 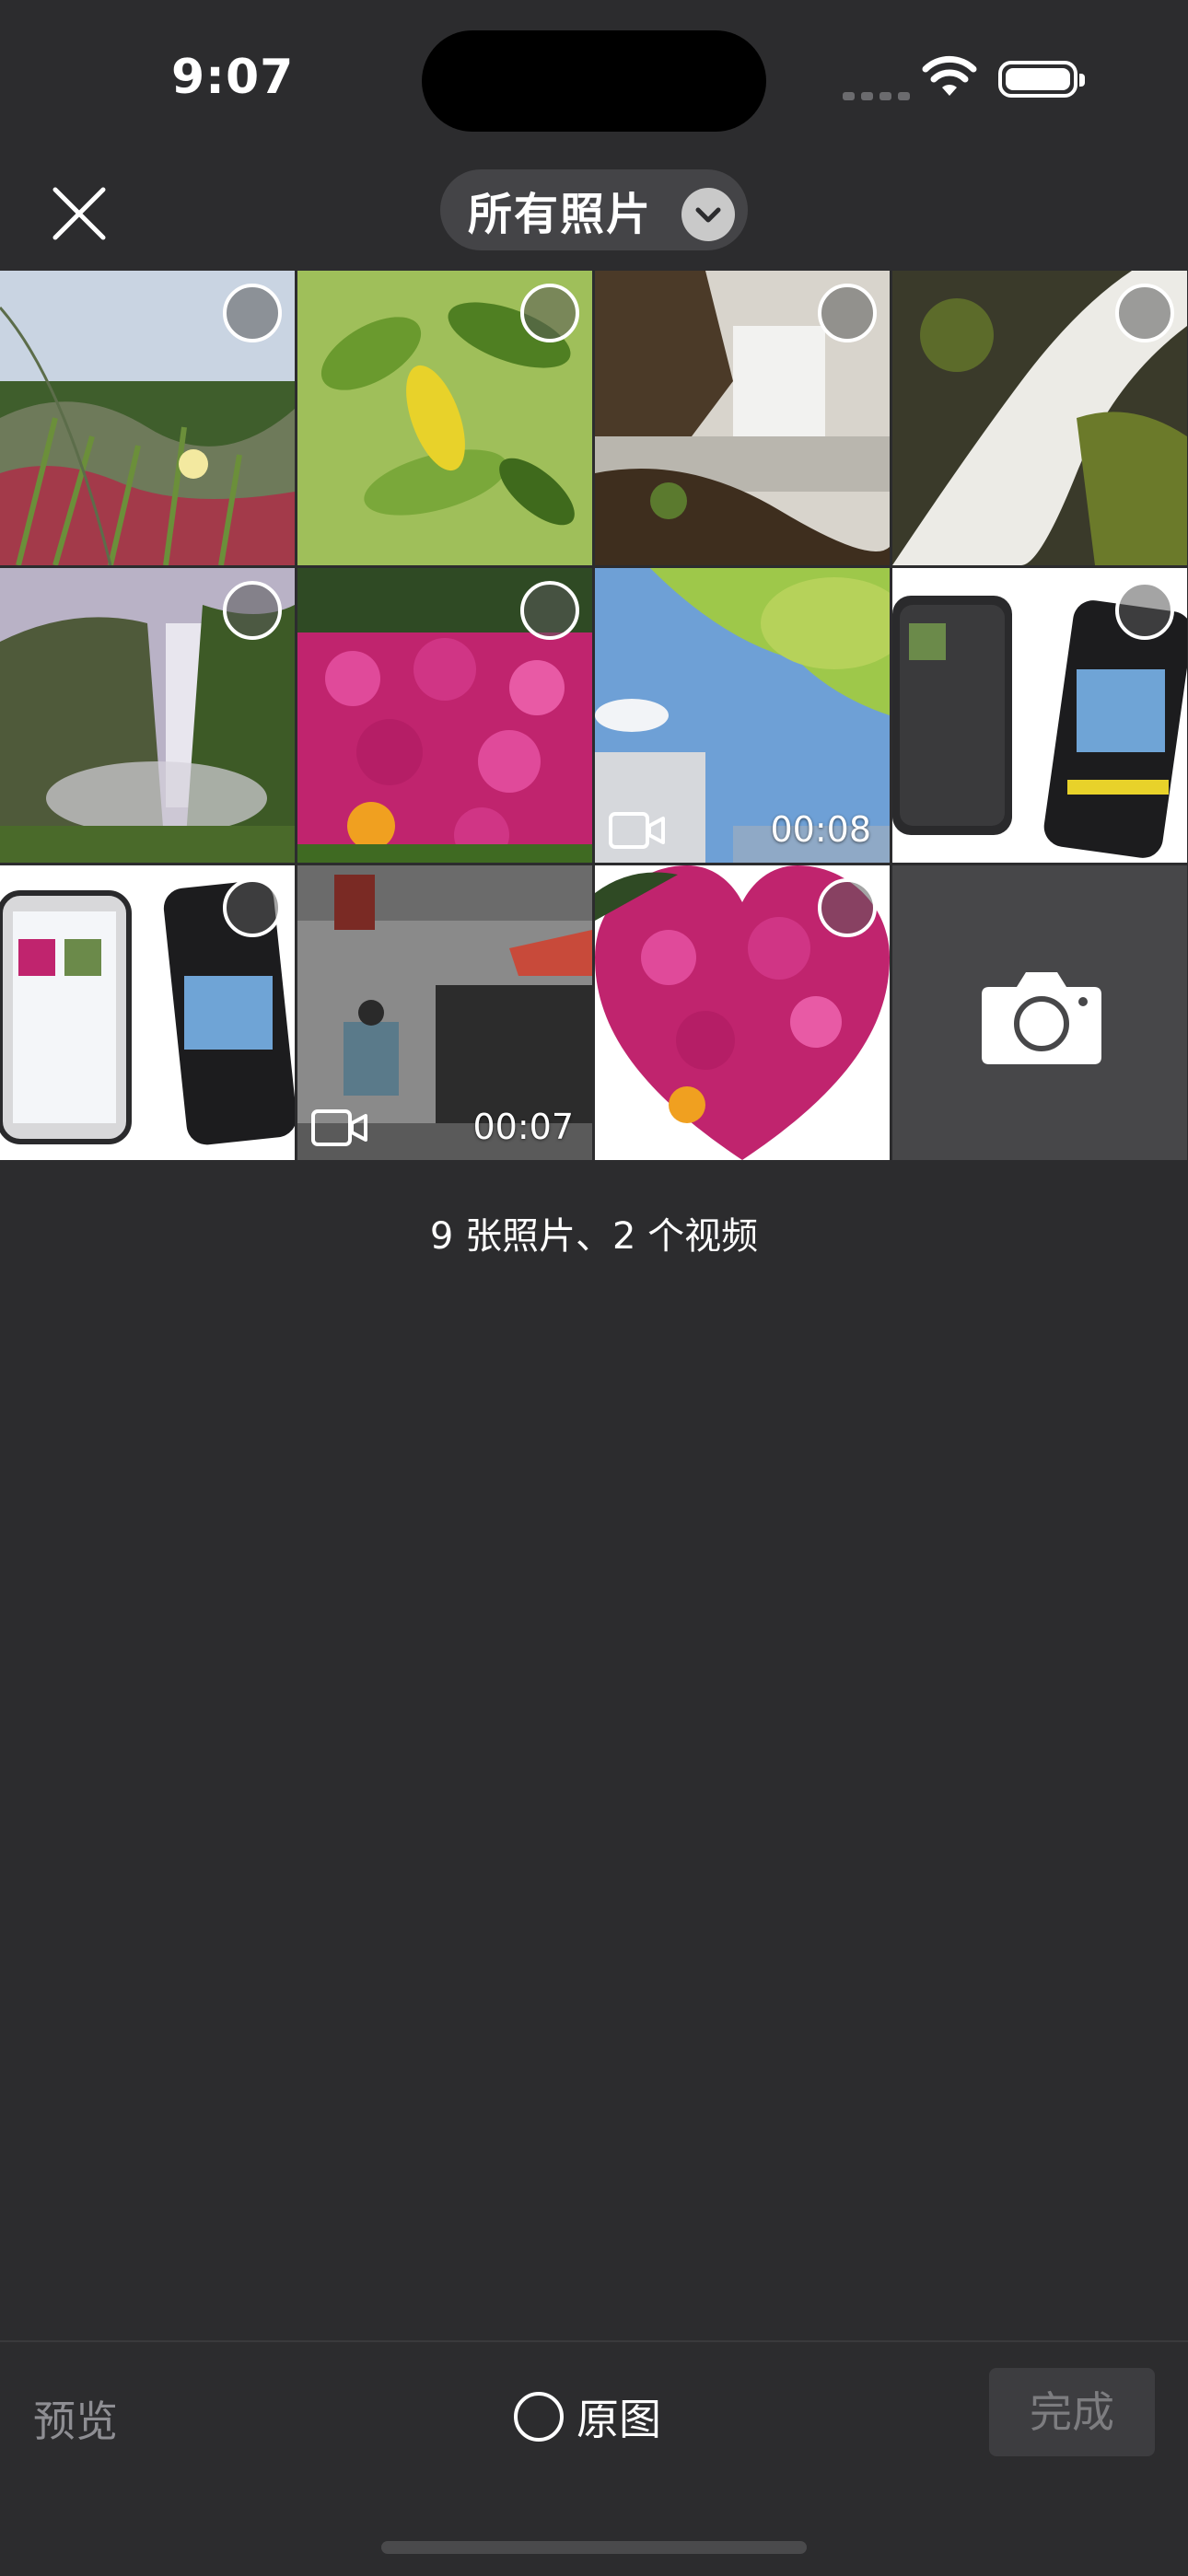 I want to click on video-thumbnail: 00:07, so click(x=444, y=1012).